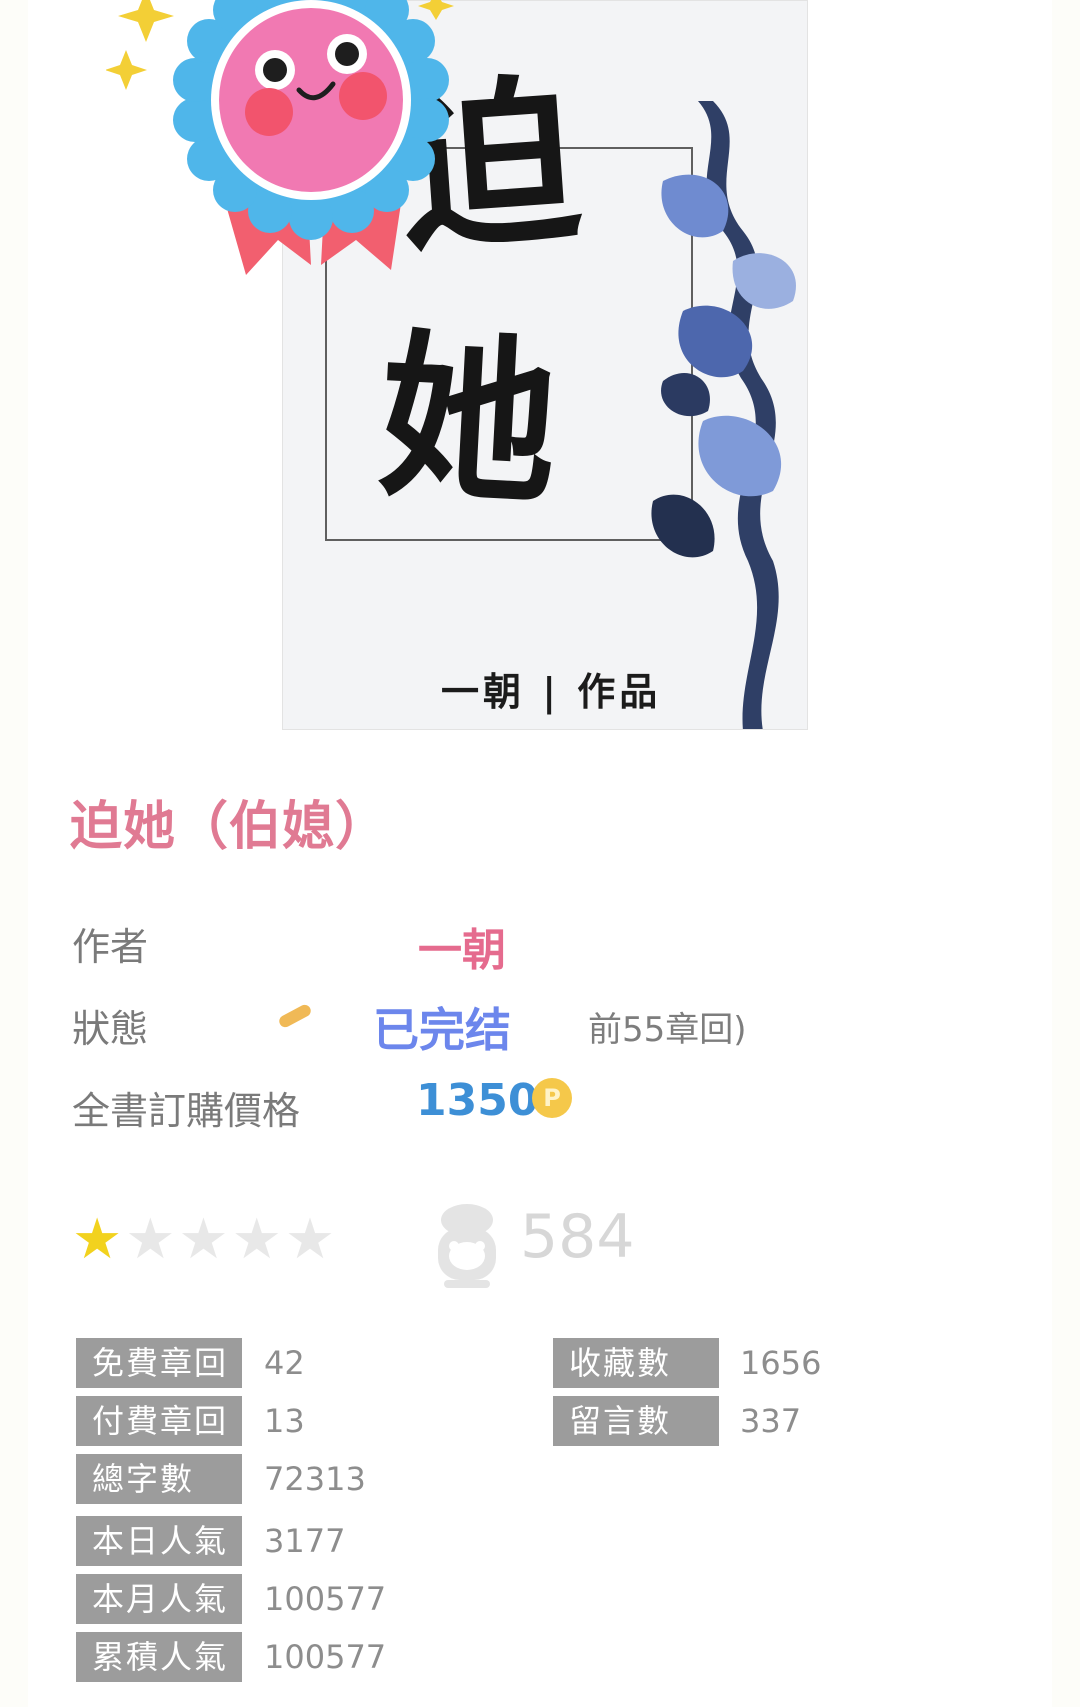 The image size is (1080, 1707). What do you see at coordinates (551, 691) in the screenshot?
I see `cover-author-credit: 一朝 | 作品` at bounding box center [551, 691].